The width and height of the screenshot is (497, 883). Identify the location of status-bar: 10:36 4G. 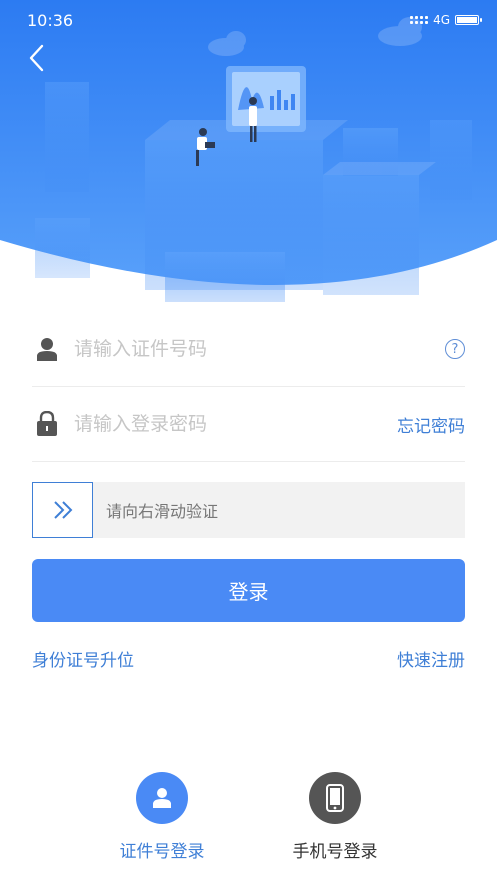
(248, 20).